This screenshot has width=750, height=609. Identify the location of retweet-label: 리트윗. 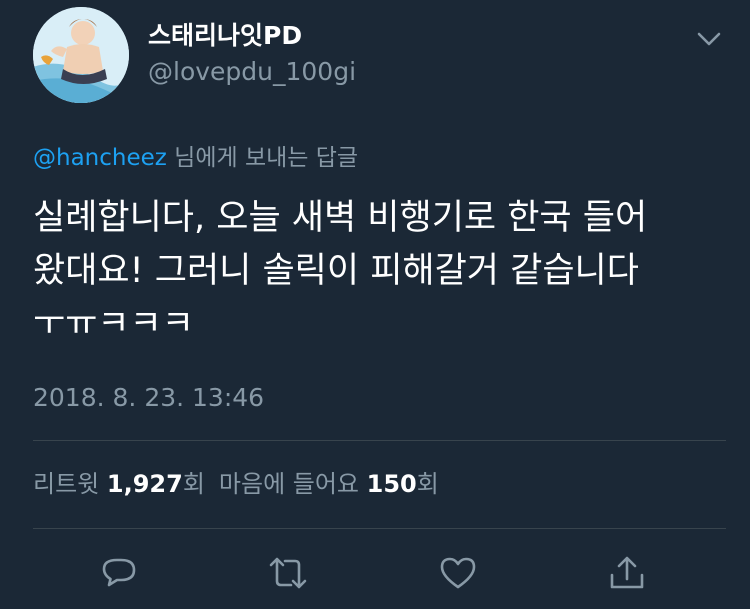
(66, 484).